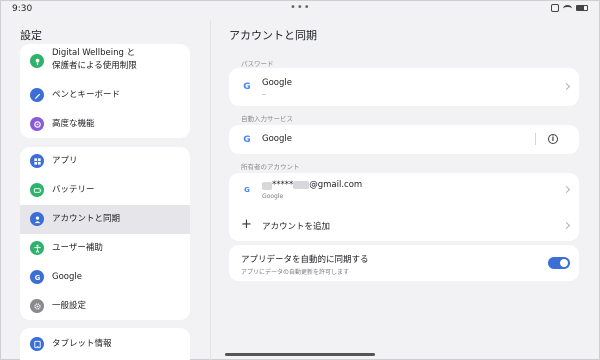  I want to click on sidebar-item-digital-wellbeing: Digital Wellbeing と保護者による使用制限, so click(105, 61).